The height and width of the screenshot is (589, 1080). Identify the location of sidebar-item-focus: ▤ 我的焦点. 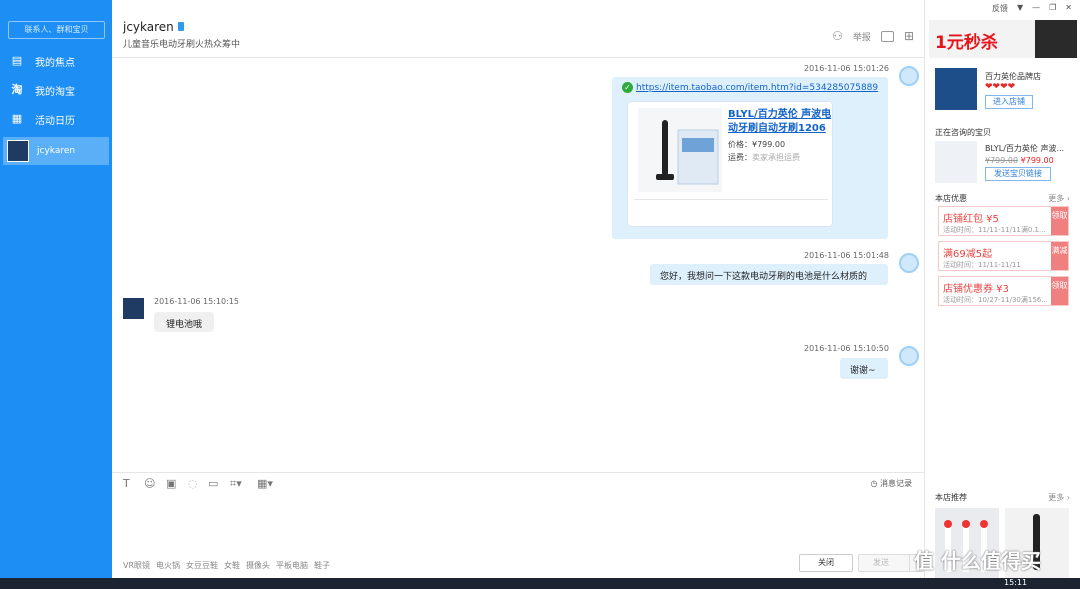
(56, 61).